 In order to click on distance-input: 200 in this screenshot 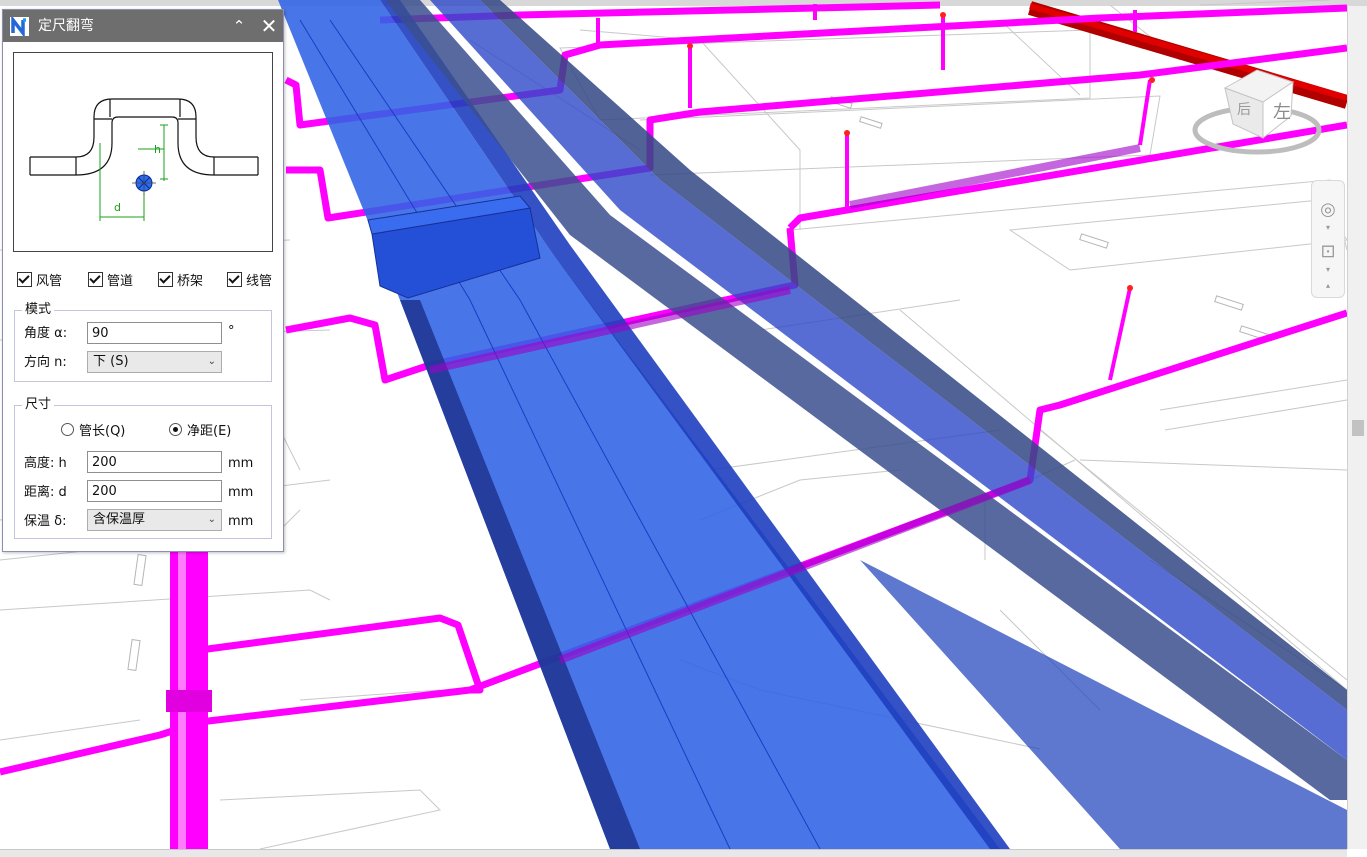, I will do `click(154, 491)`.